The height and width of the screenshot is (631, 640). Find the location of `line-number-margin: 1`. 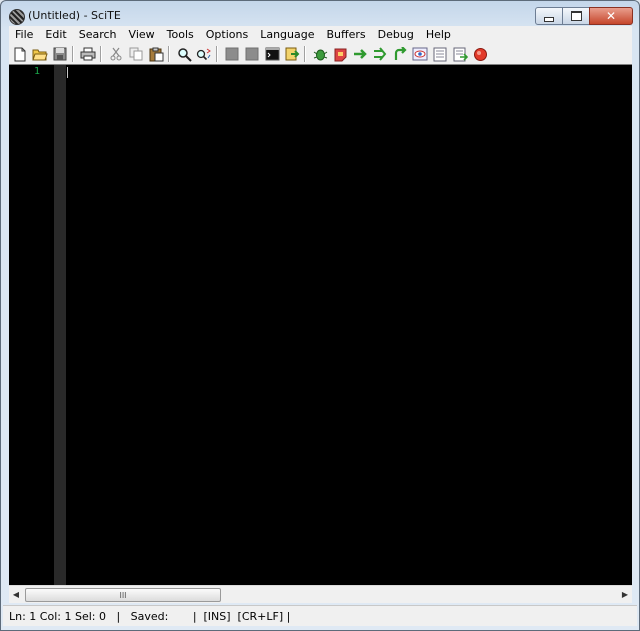

line-number-margin: 1 is located at coordinates (31, 325).